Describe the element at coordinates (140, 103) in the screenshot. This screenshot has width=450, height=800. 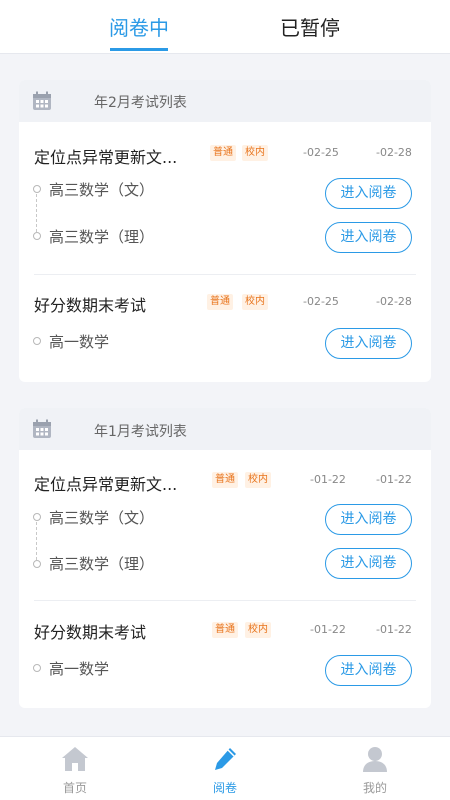
I see `exam-group-title: 年2月考试列表` at that location.